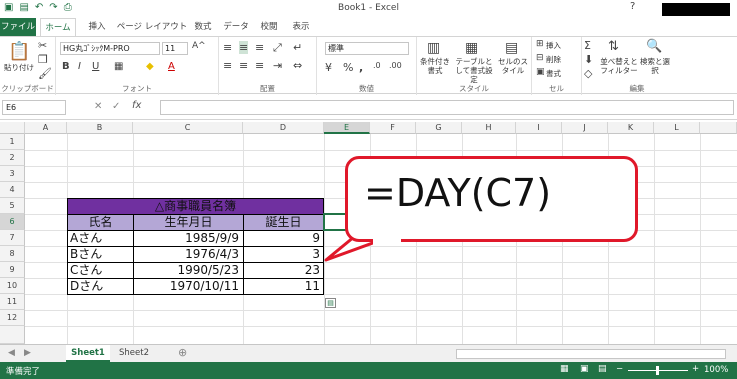 Image resolution: width=737 pixels, height=379 pixels. What do you see at coordinates (561, 59) in the screenshot?
I see `delete-cells-button: 削除` at bounding box center [561, 59].